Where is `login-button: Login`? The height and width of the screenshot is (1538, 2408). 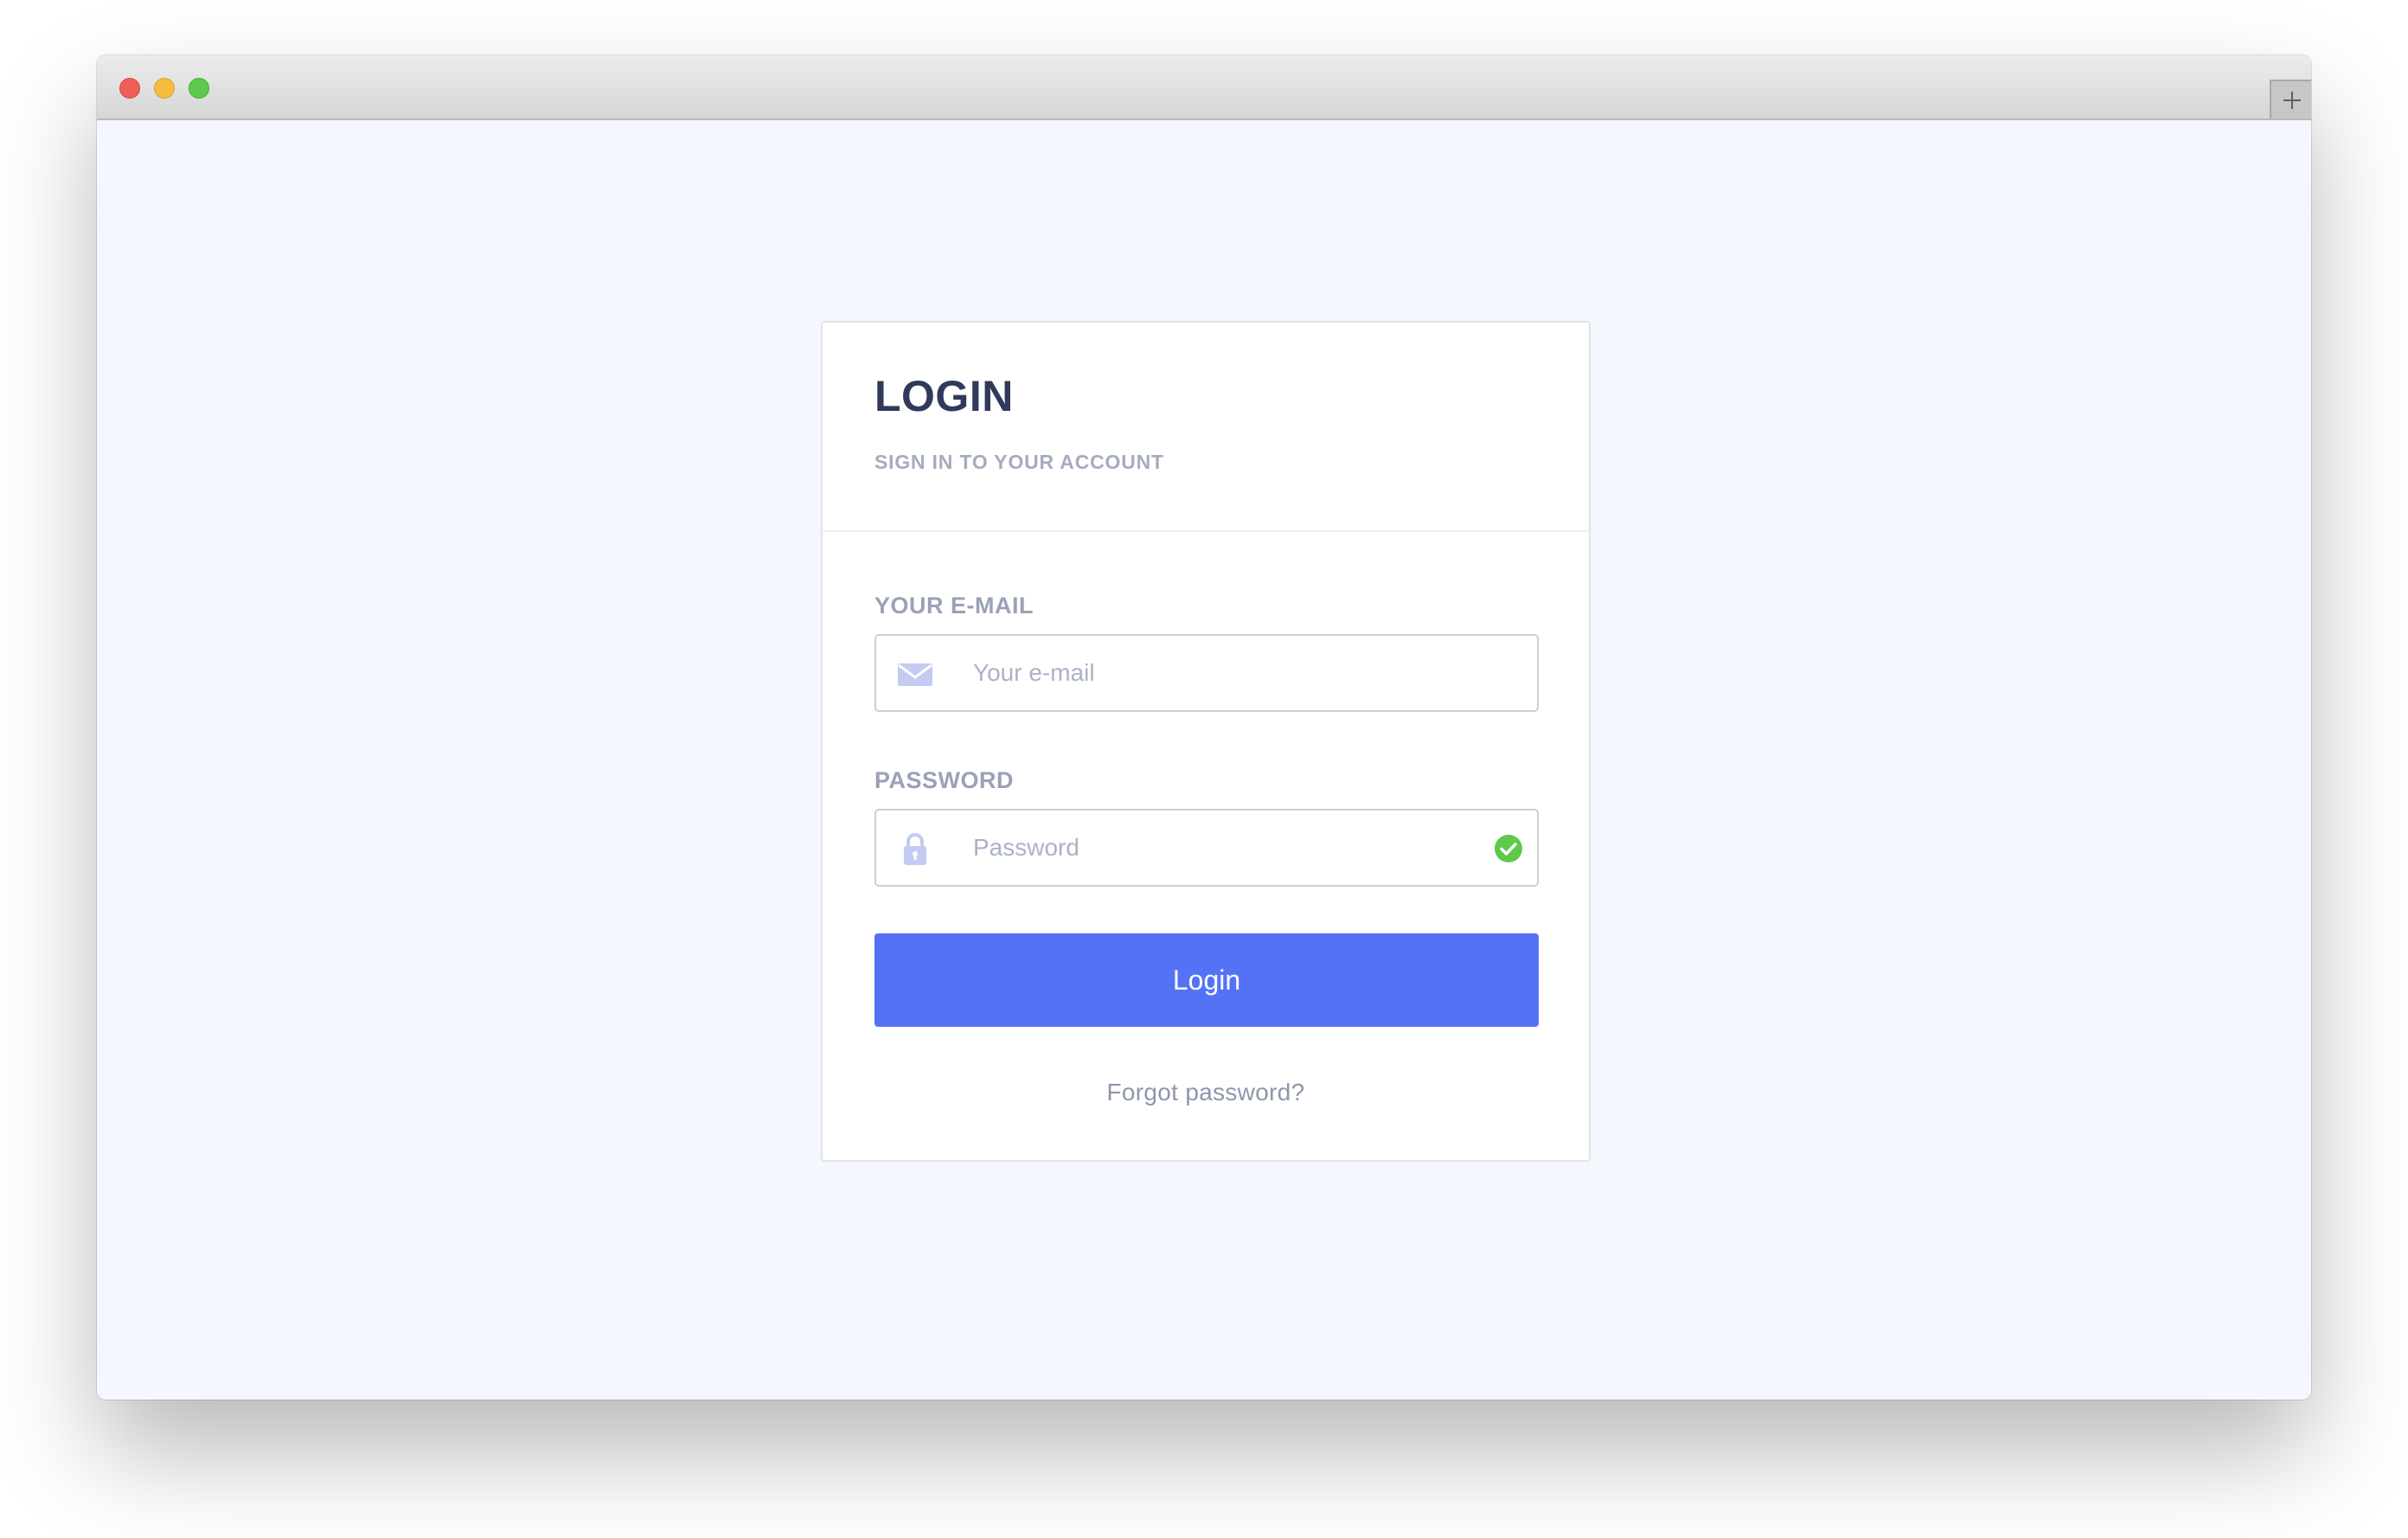
login-button: Login is located at coordinates (1206, 980).